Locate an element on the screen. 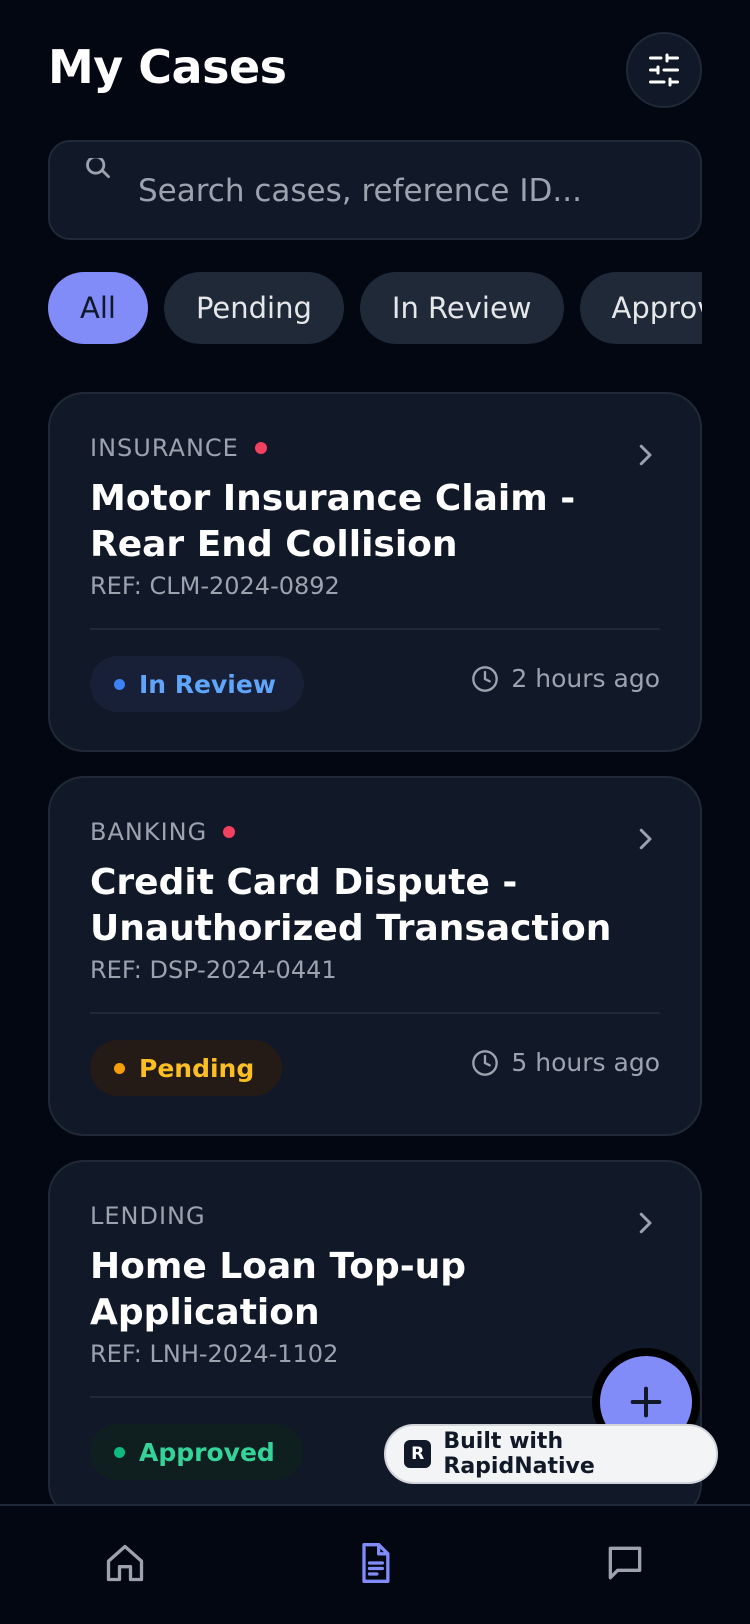 This screenshot has width=750, height=1624. filter-button is located at coordinates (664, 70).